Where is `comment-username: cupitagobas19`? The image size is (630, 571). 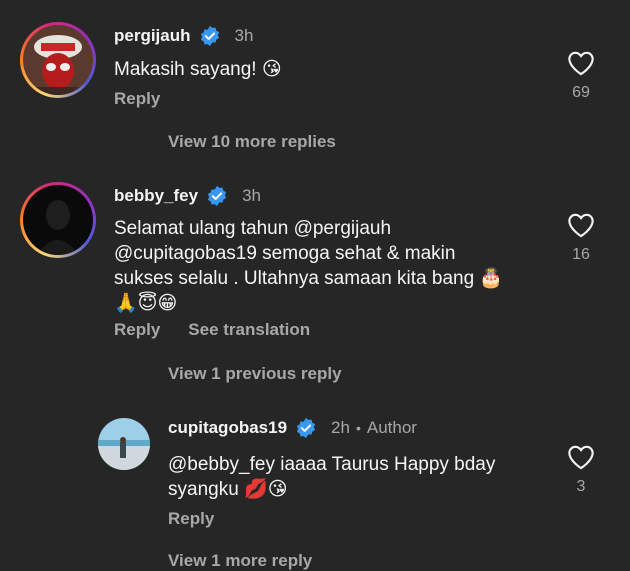 comment-username: cupitagobas19 is located at coordinates (227, 428).